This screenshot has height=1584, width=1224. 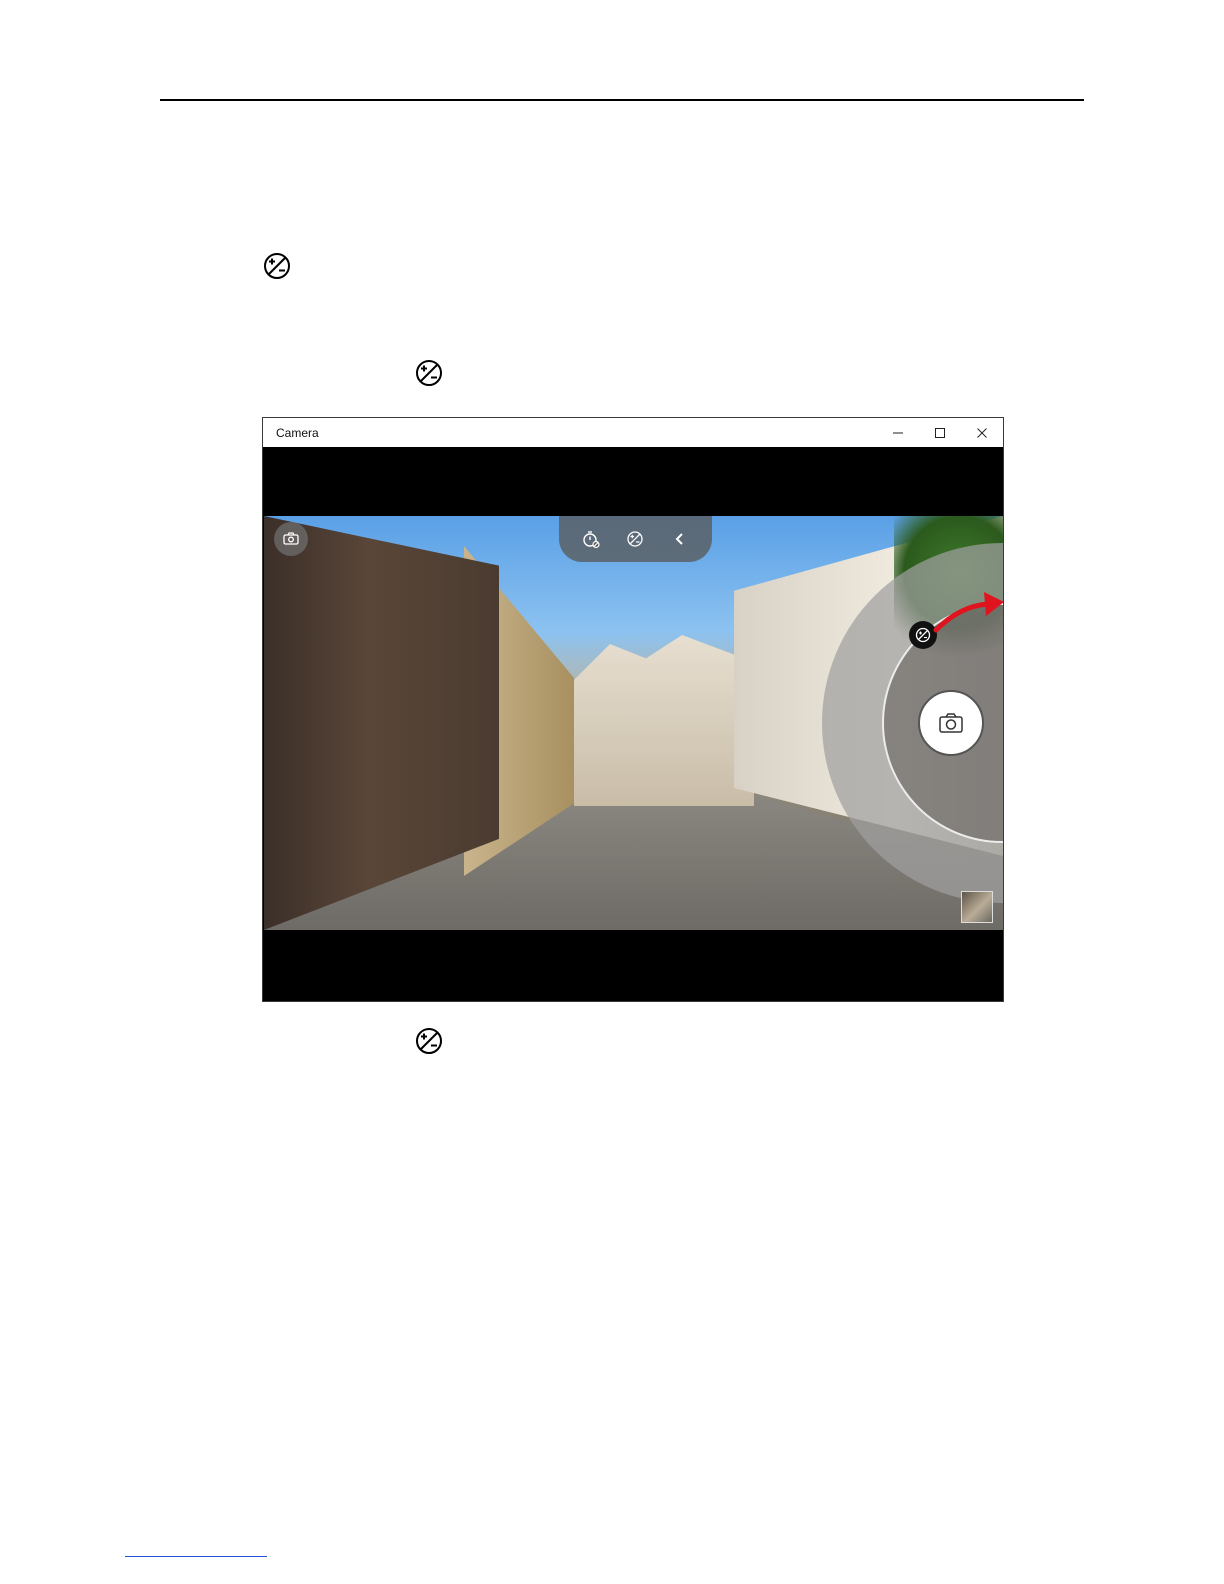 I want to click on close-icon, so click(x=982, y=432).